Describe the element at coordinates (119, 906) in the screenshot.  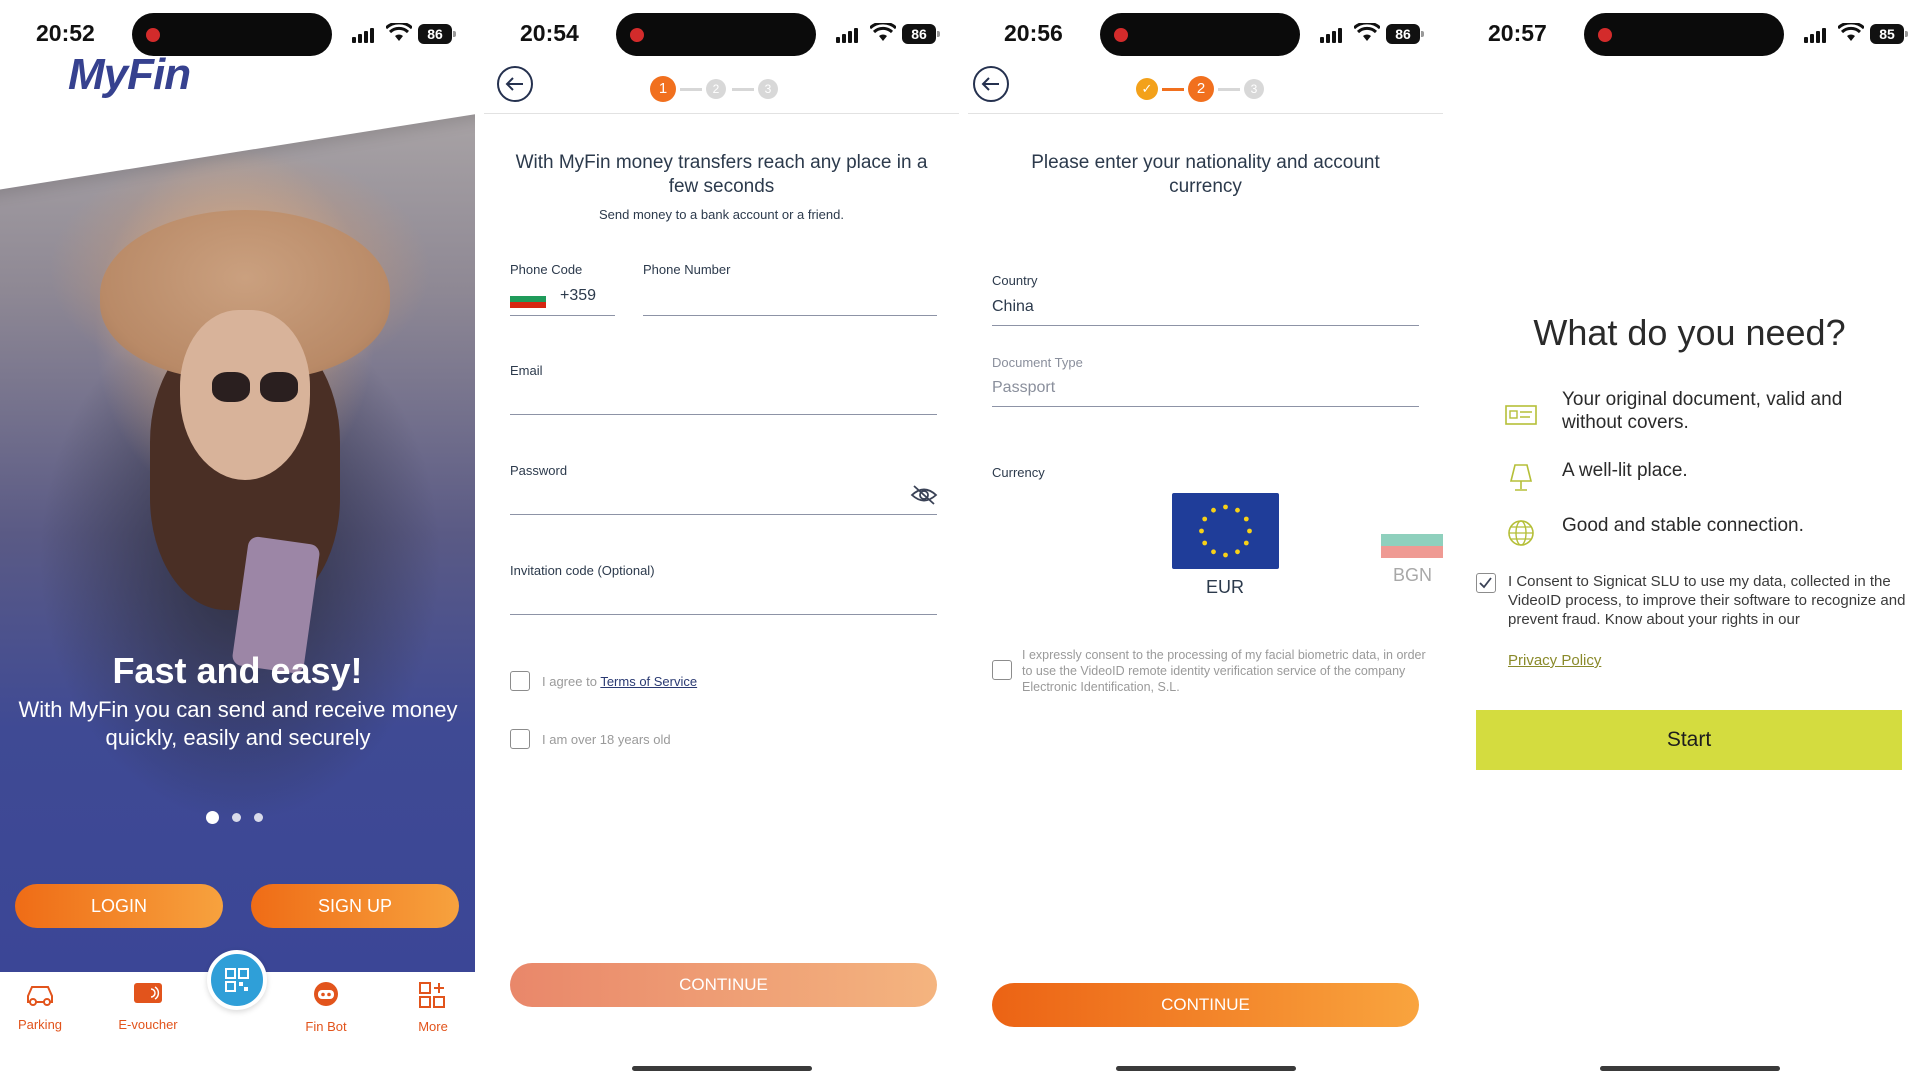
I see `login-button: LOGIN` at that location.